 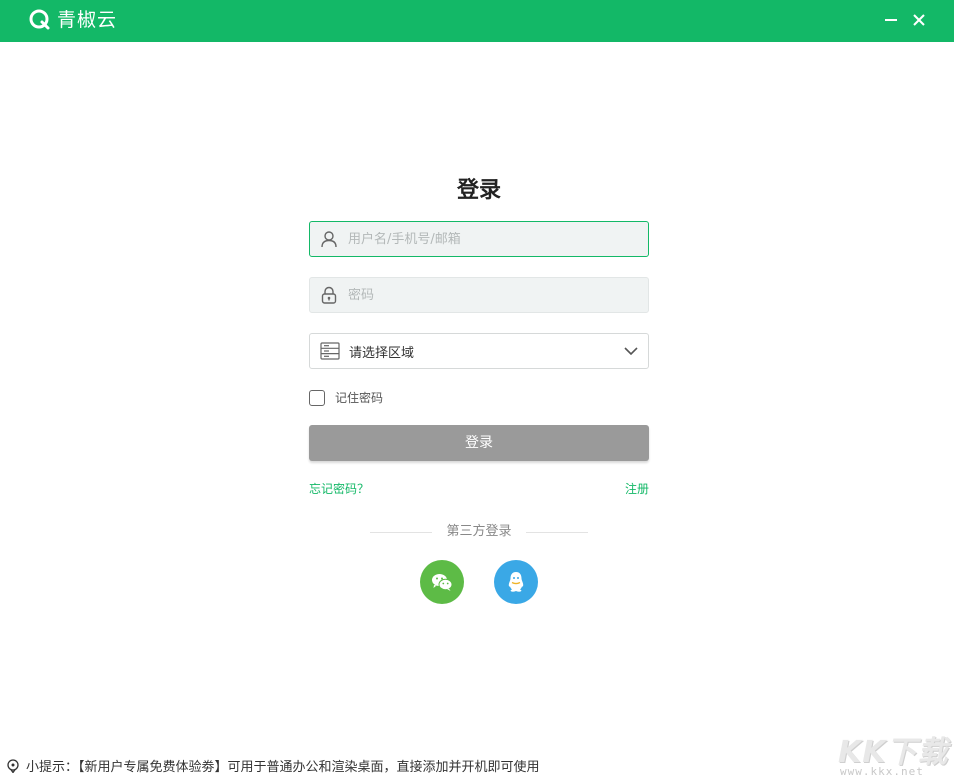 I want to click on password-input, so click(x=493, y=295).